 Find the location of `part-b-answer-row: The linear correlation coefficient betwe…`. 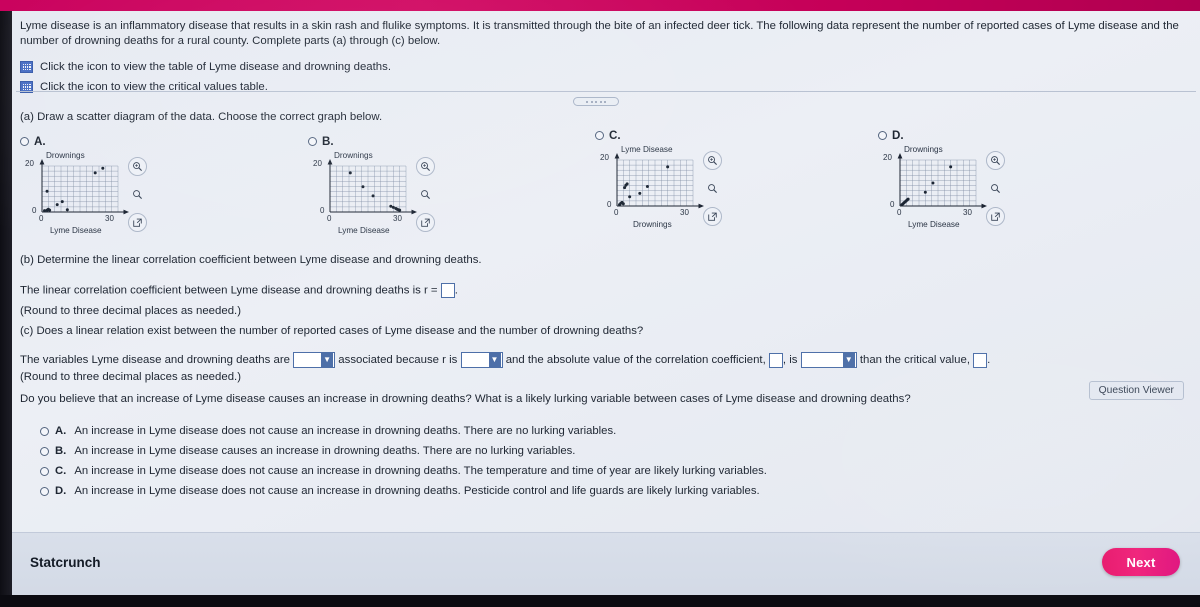

part-b-answer-row: The linear correlation coefficient betwe… is located at coordinates (239, 290).